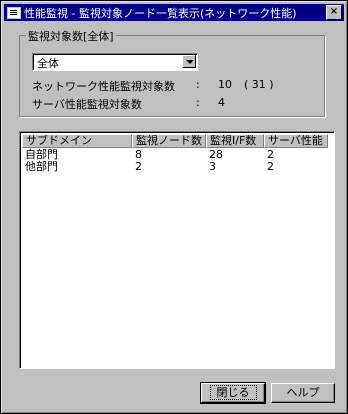 The width and height of the screenshot is (348, 414). I want to click on cell-node-count: 8, so click(138, 154).